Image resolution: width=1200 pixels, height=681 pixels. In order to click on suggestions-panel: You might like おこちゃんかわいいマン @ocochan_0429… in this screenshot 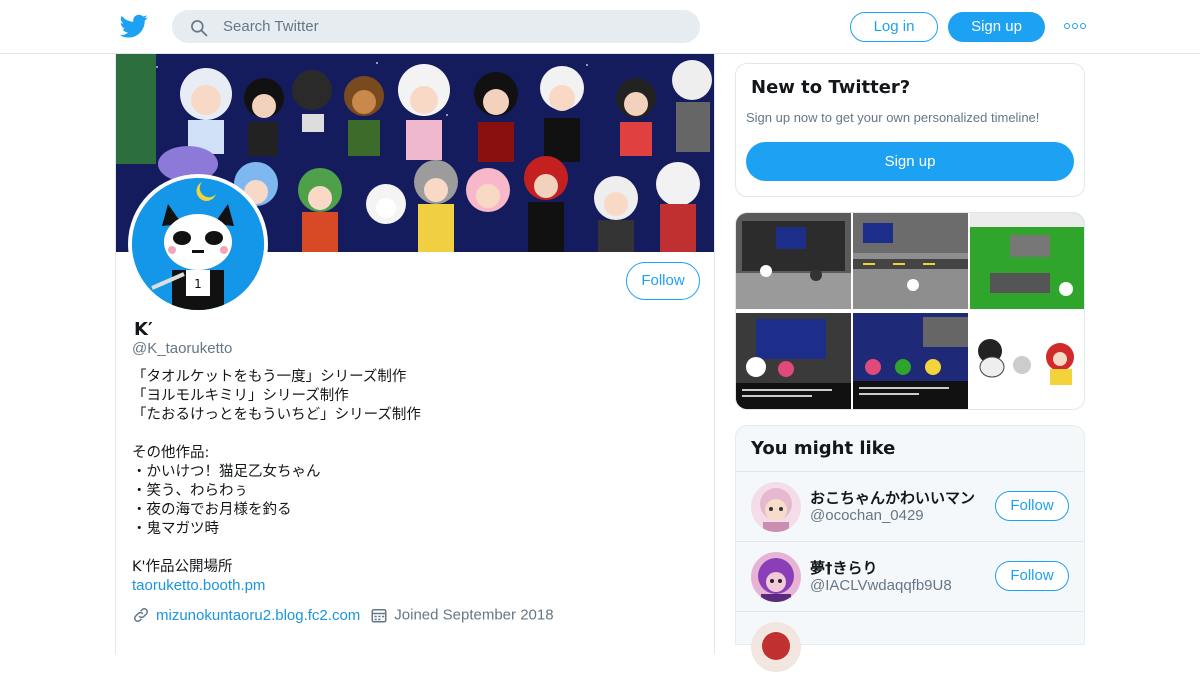, I will do `click(910, 548)`.